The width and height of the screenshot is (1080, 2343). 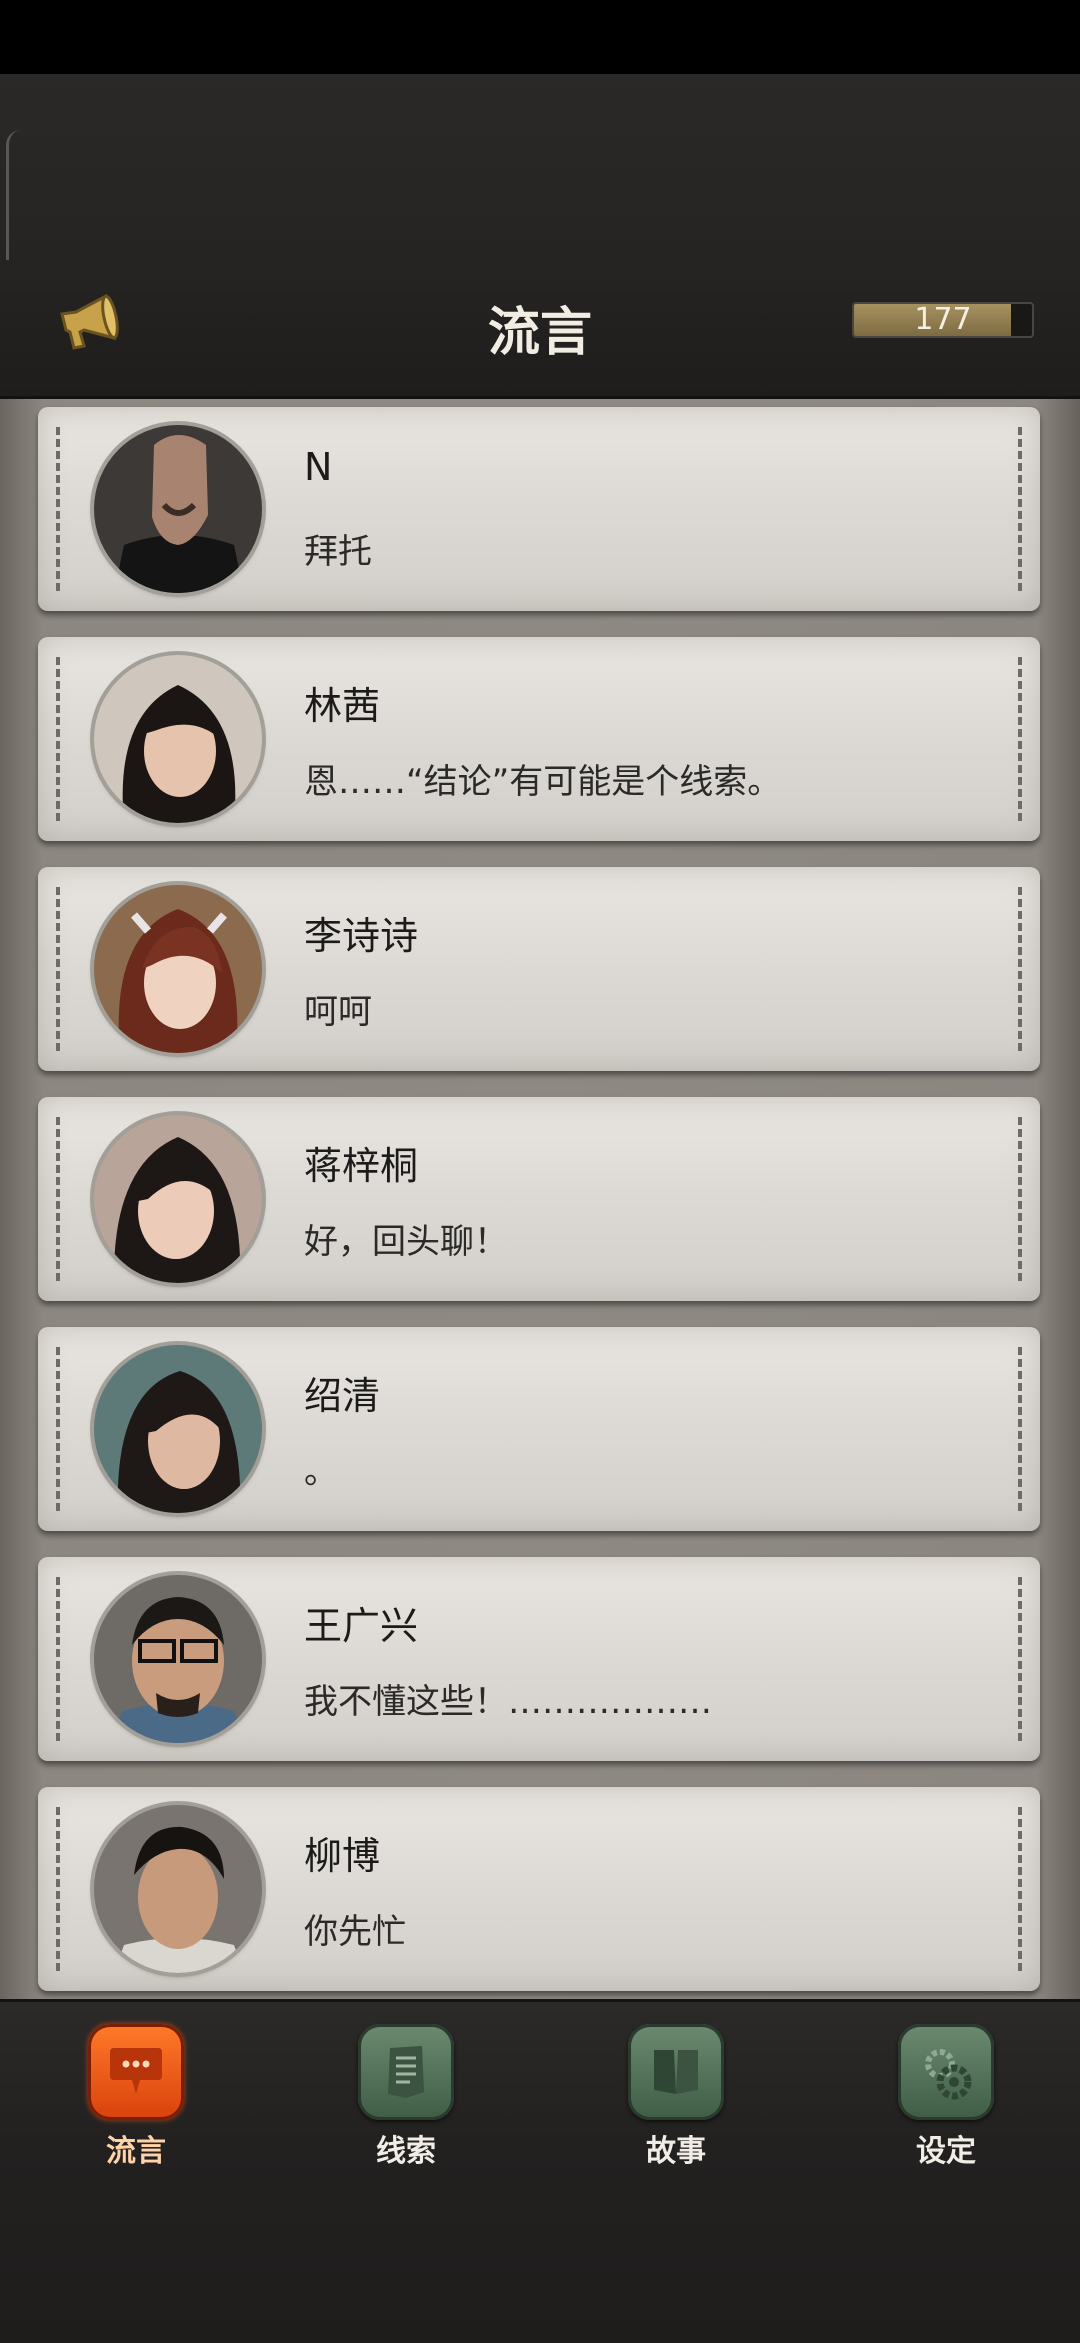 What do you see at coordinates (13, 195) in the screenshot?
I see `edge-gesture-indicator` at bounding box center [13, 195].